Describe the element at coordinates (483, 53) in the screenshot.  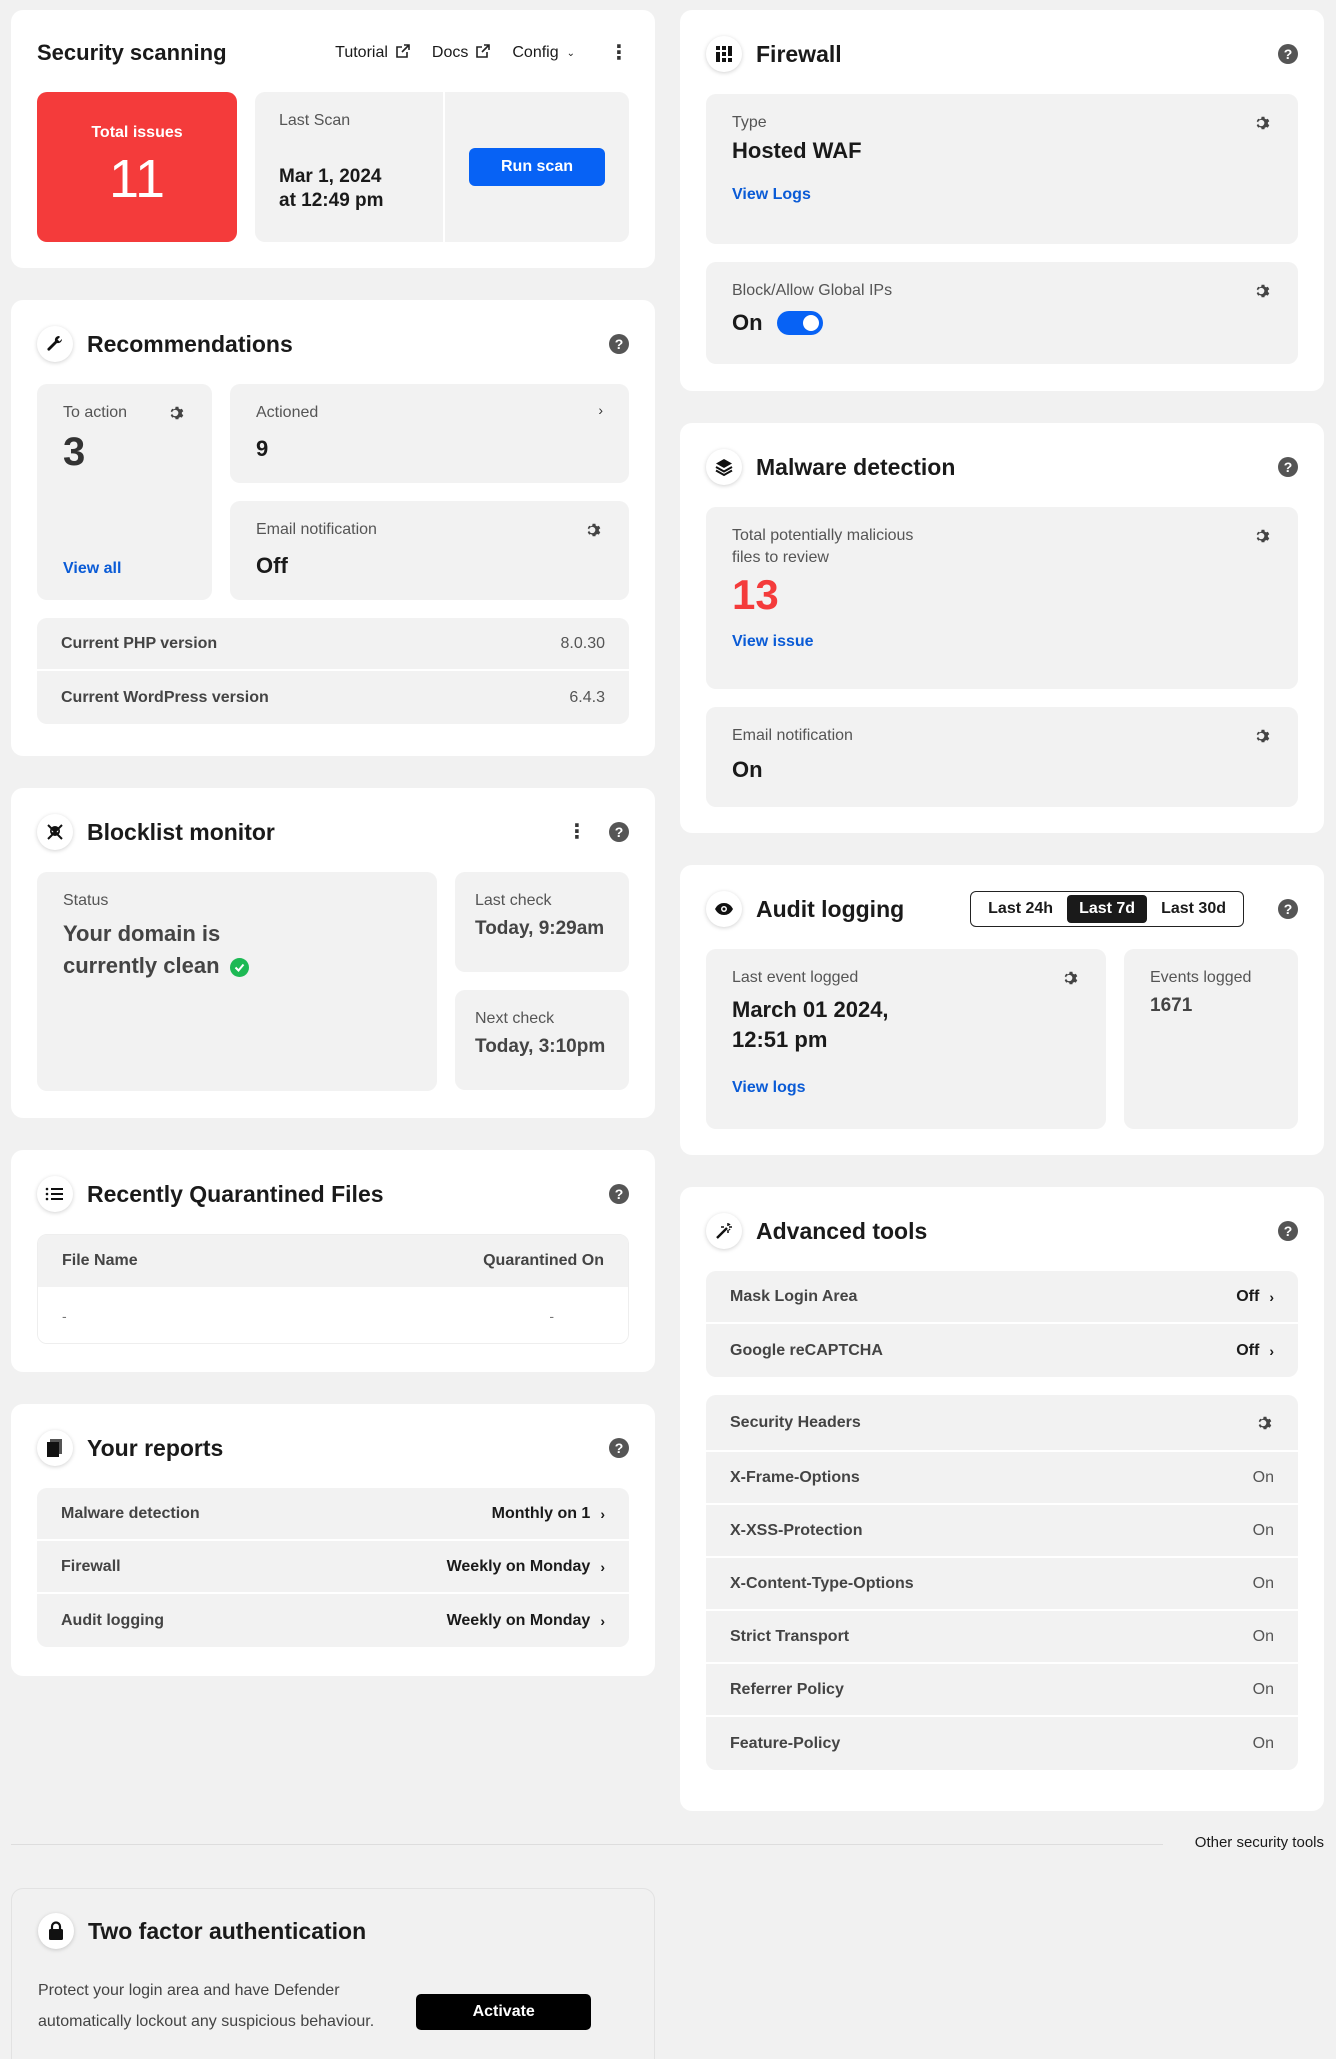
I see `external-link-icon` at that location.